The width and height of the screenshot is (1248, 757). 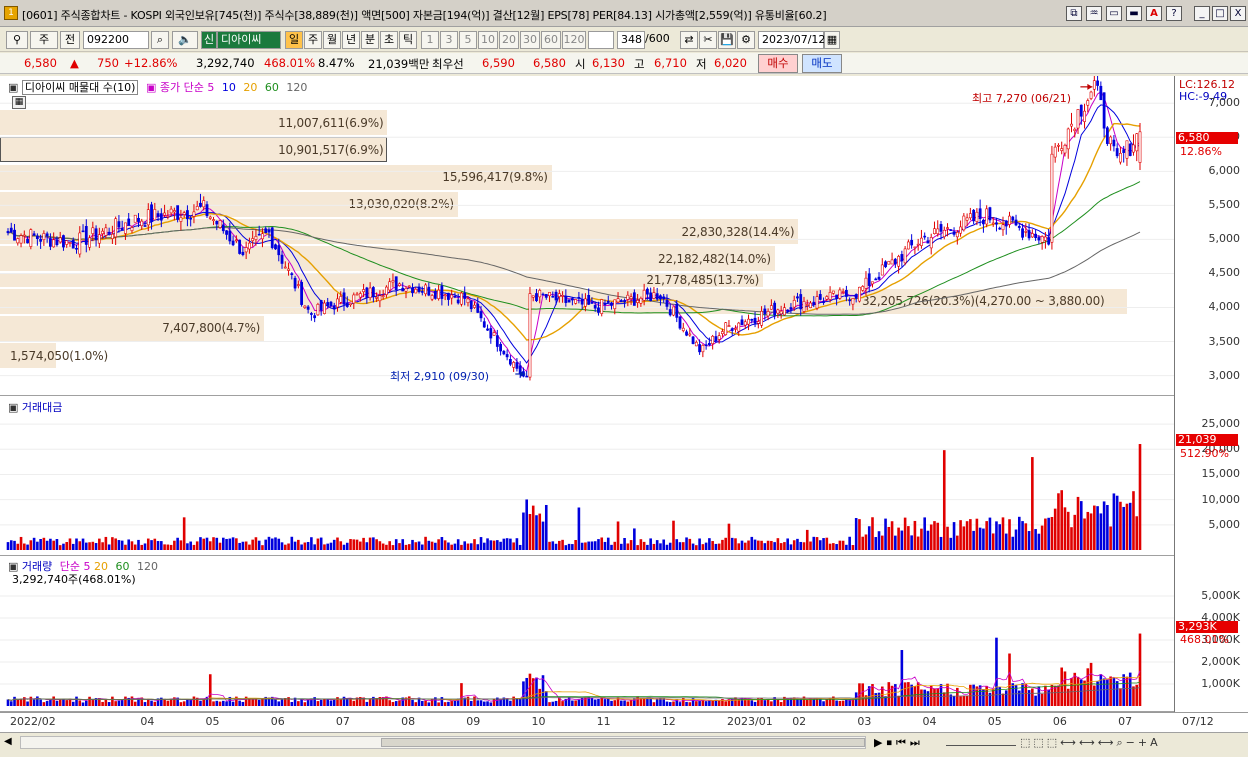 What do you see at coordinates (746, 40) in the screenshot?
I see `settings-icon: ⚙` at bounding box center [746, 40].